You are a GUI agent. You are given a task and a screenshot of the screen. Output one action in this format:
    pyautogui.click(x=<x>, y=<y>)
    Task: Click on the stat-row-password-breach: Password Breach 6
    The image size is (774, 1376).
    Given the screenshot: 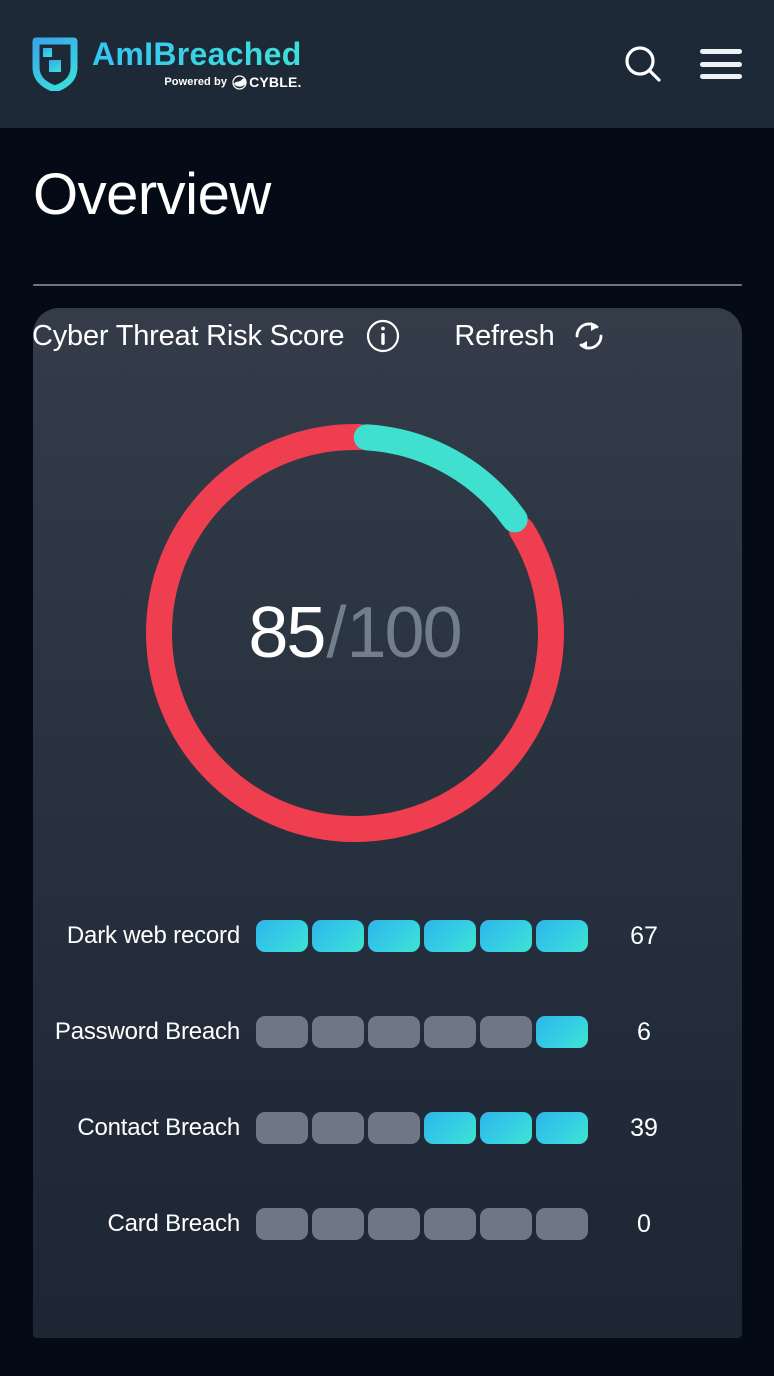 What is the action you would take?
    pyautogui.click(x=354, y=1032)
    